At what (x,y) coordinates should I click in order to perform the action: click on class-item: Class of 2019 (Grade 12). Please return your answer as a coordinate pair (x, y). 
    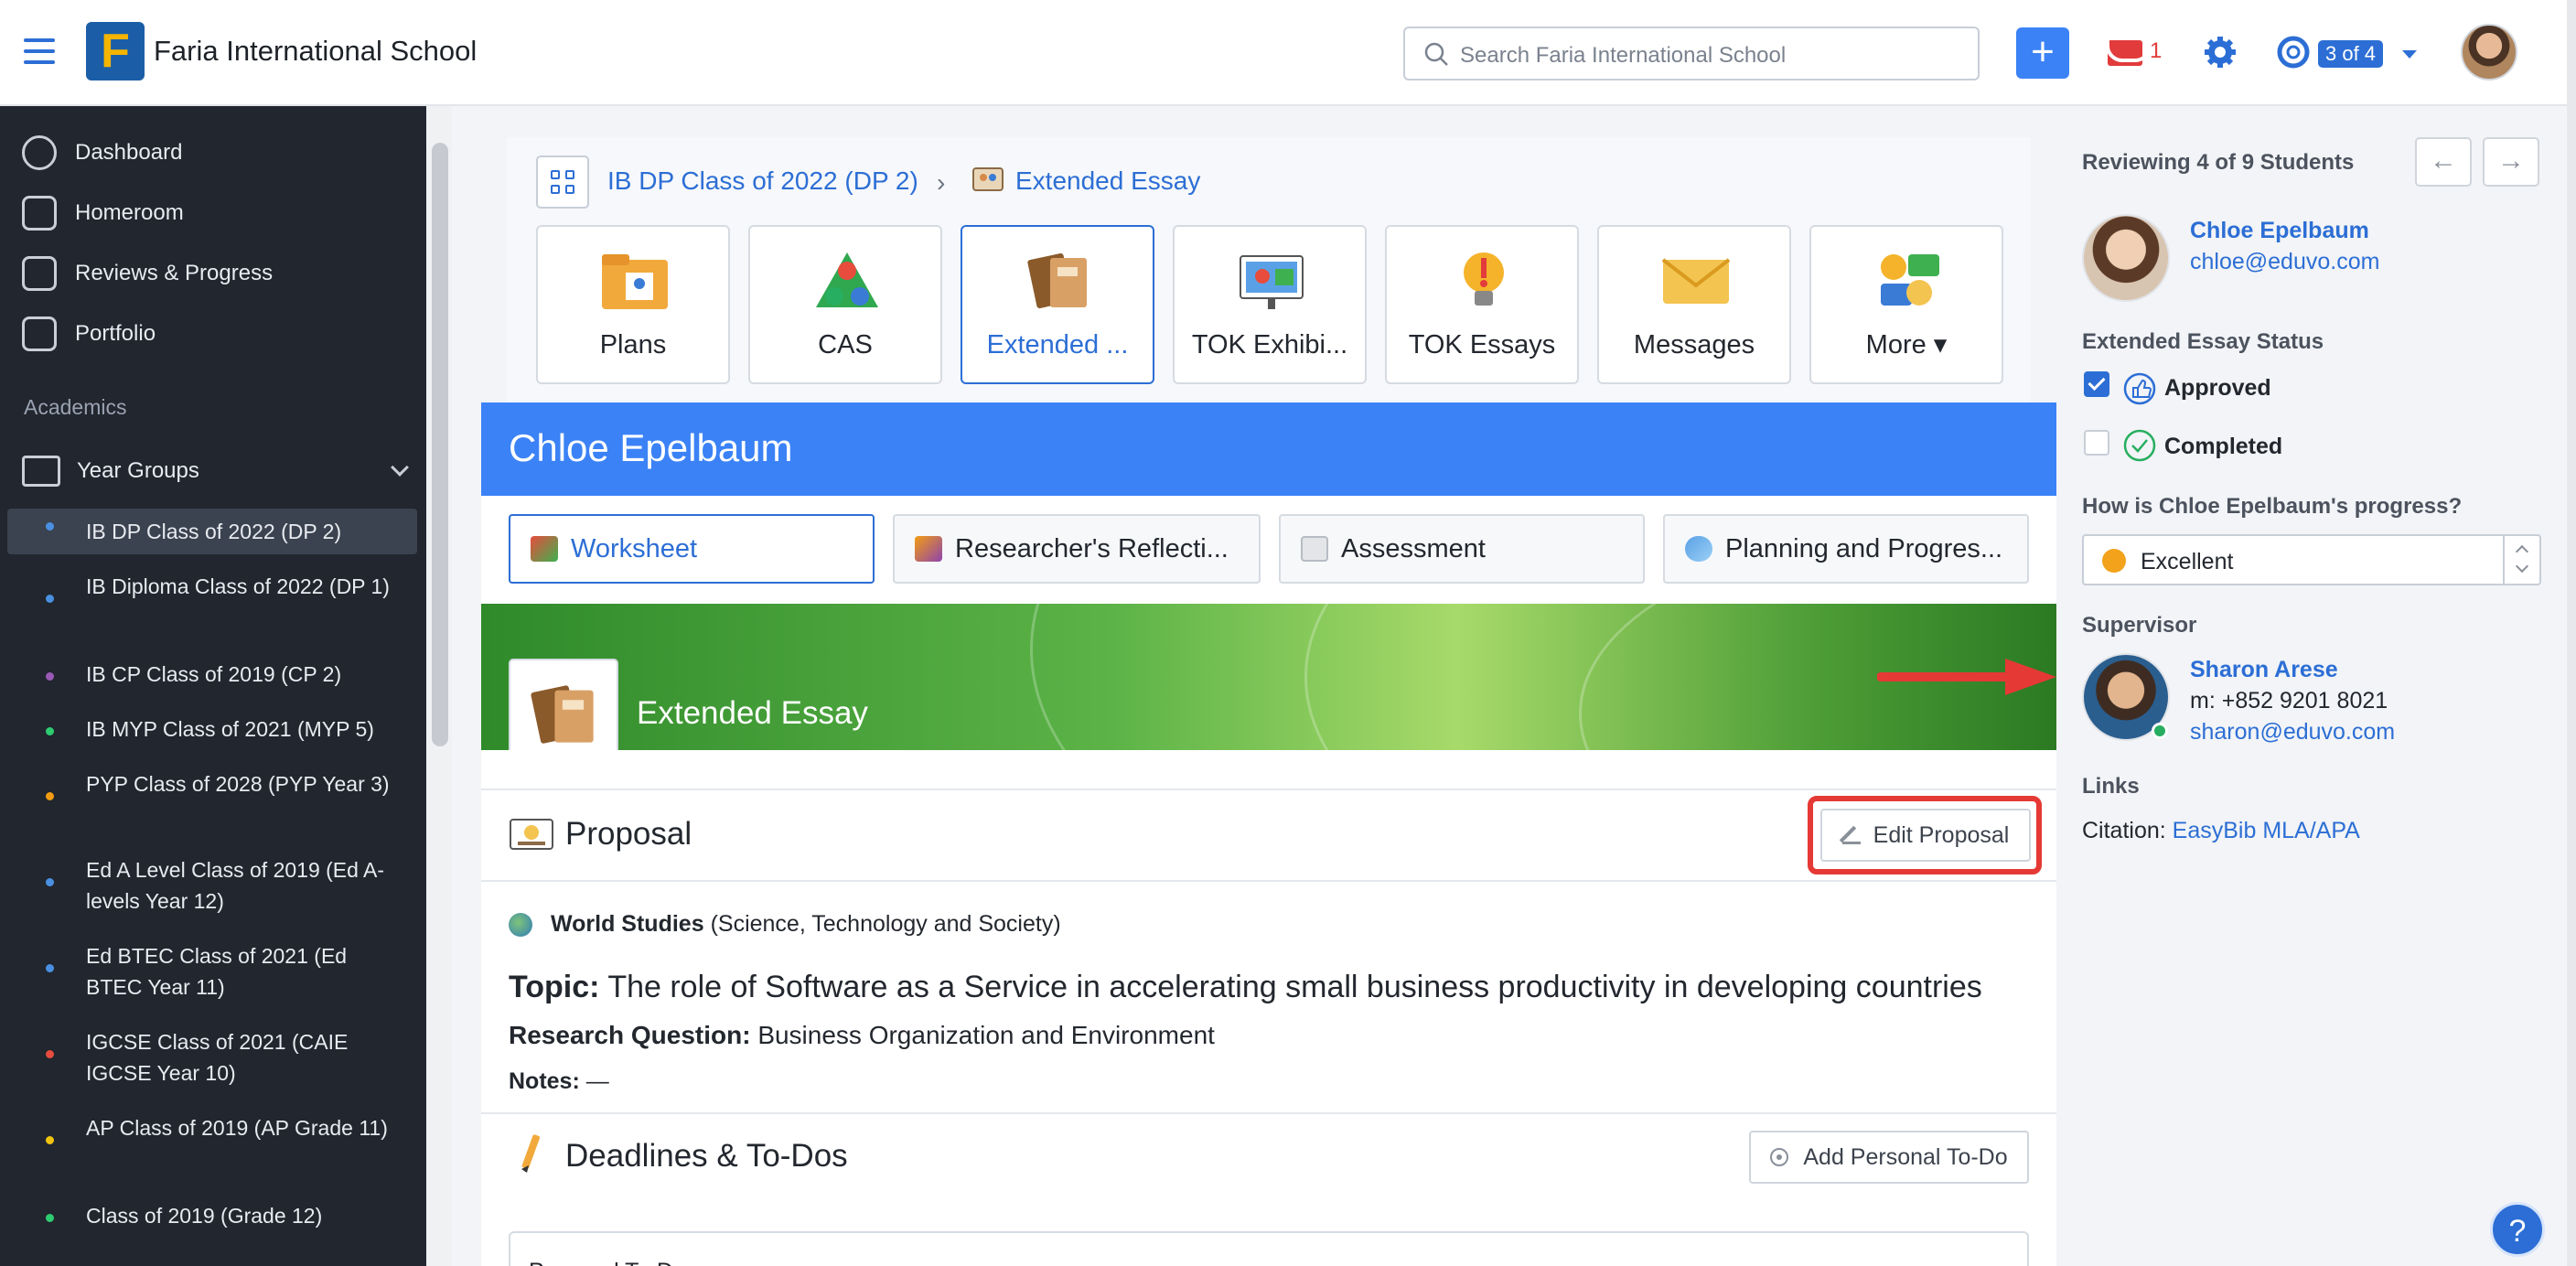
    Looking at the image, I should click on (213, 1215).